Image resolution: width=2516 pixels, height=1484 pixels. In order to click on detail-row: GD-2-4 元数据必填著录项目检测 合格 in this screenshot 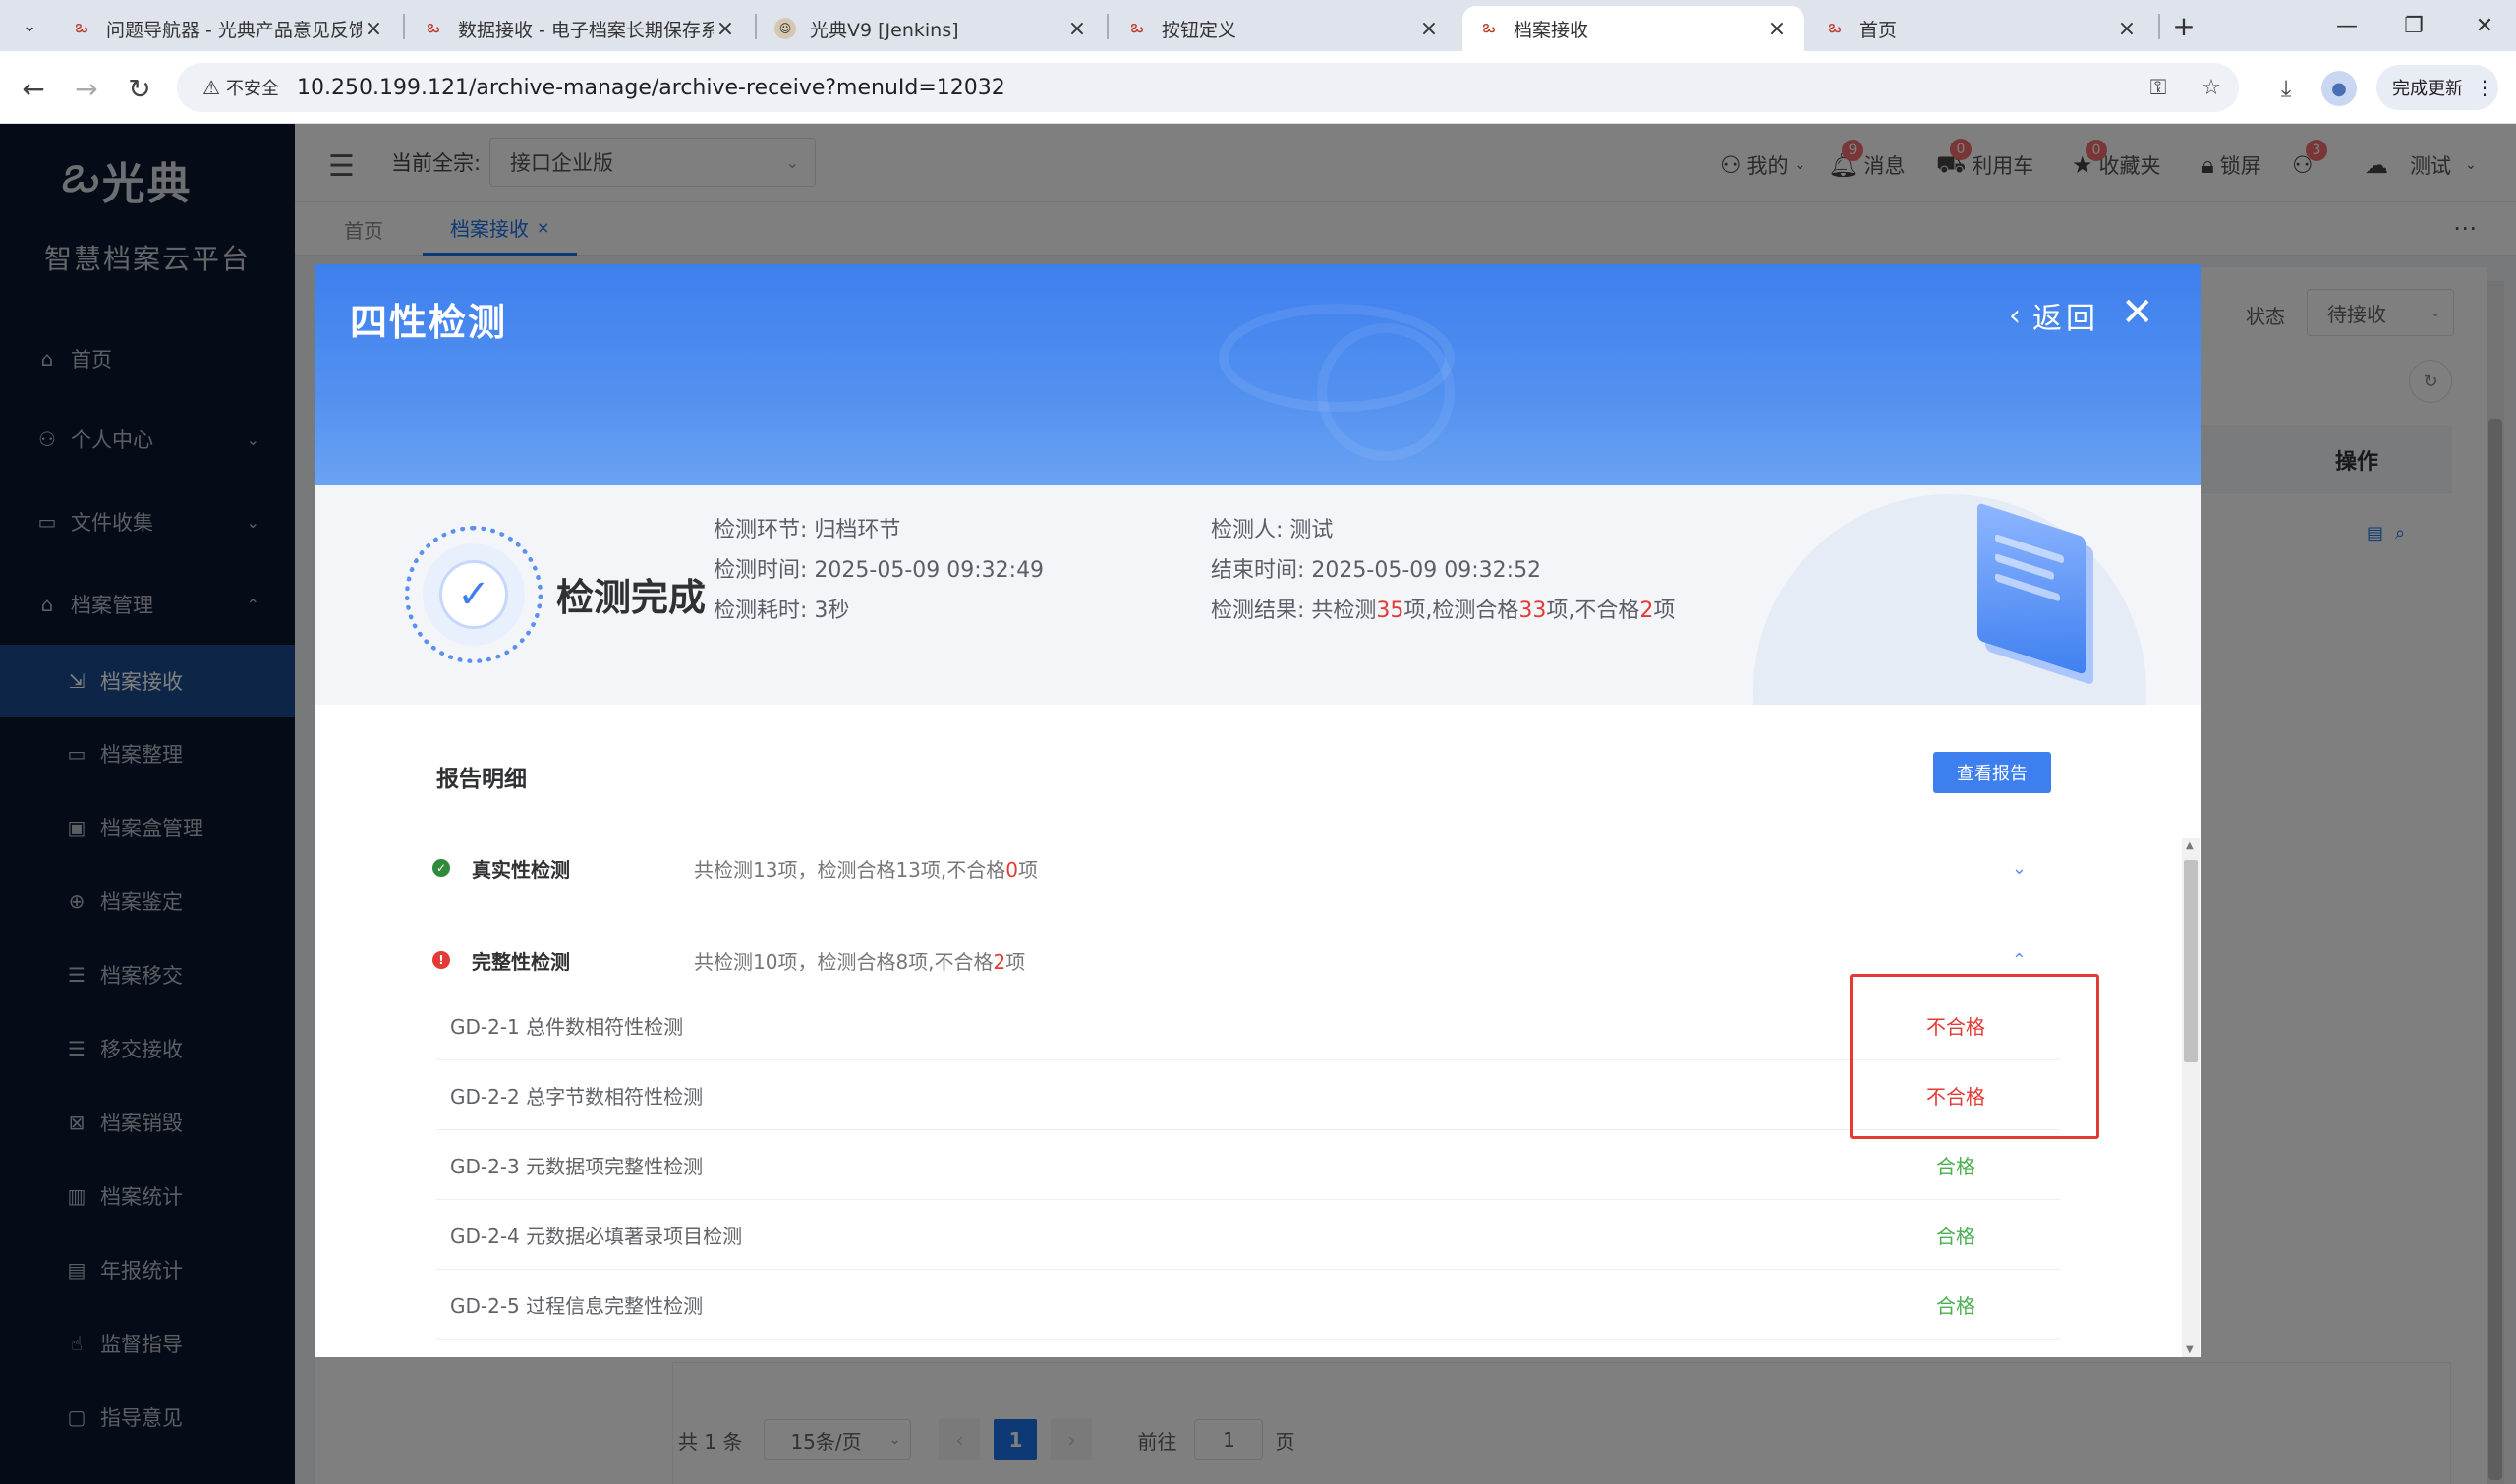, I will do `click(1248, 1235)`.